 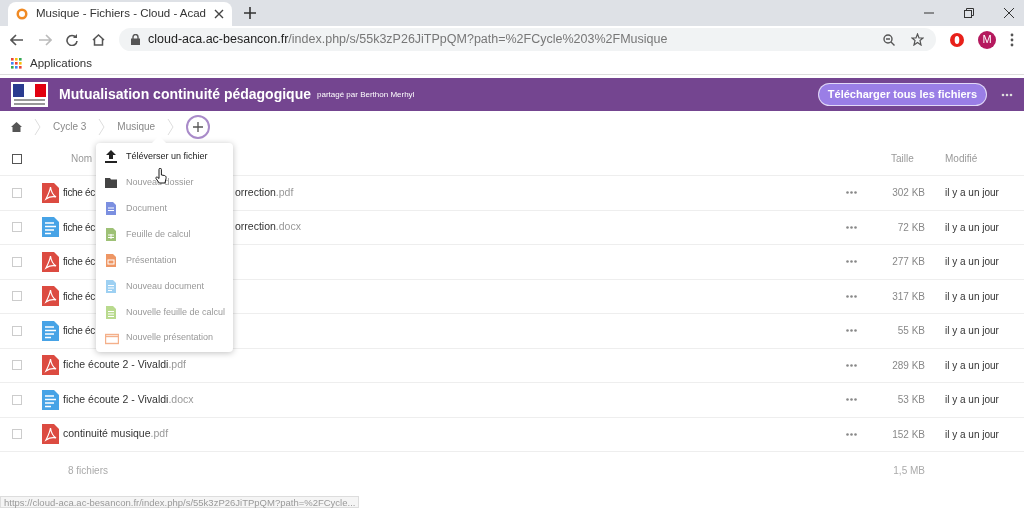 What do you see at coordinates (29, 94) in the screenshot?
I see `logo-icon` at bounding box center [29, 94].